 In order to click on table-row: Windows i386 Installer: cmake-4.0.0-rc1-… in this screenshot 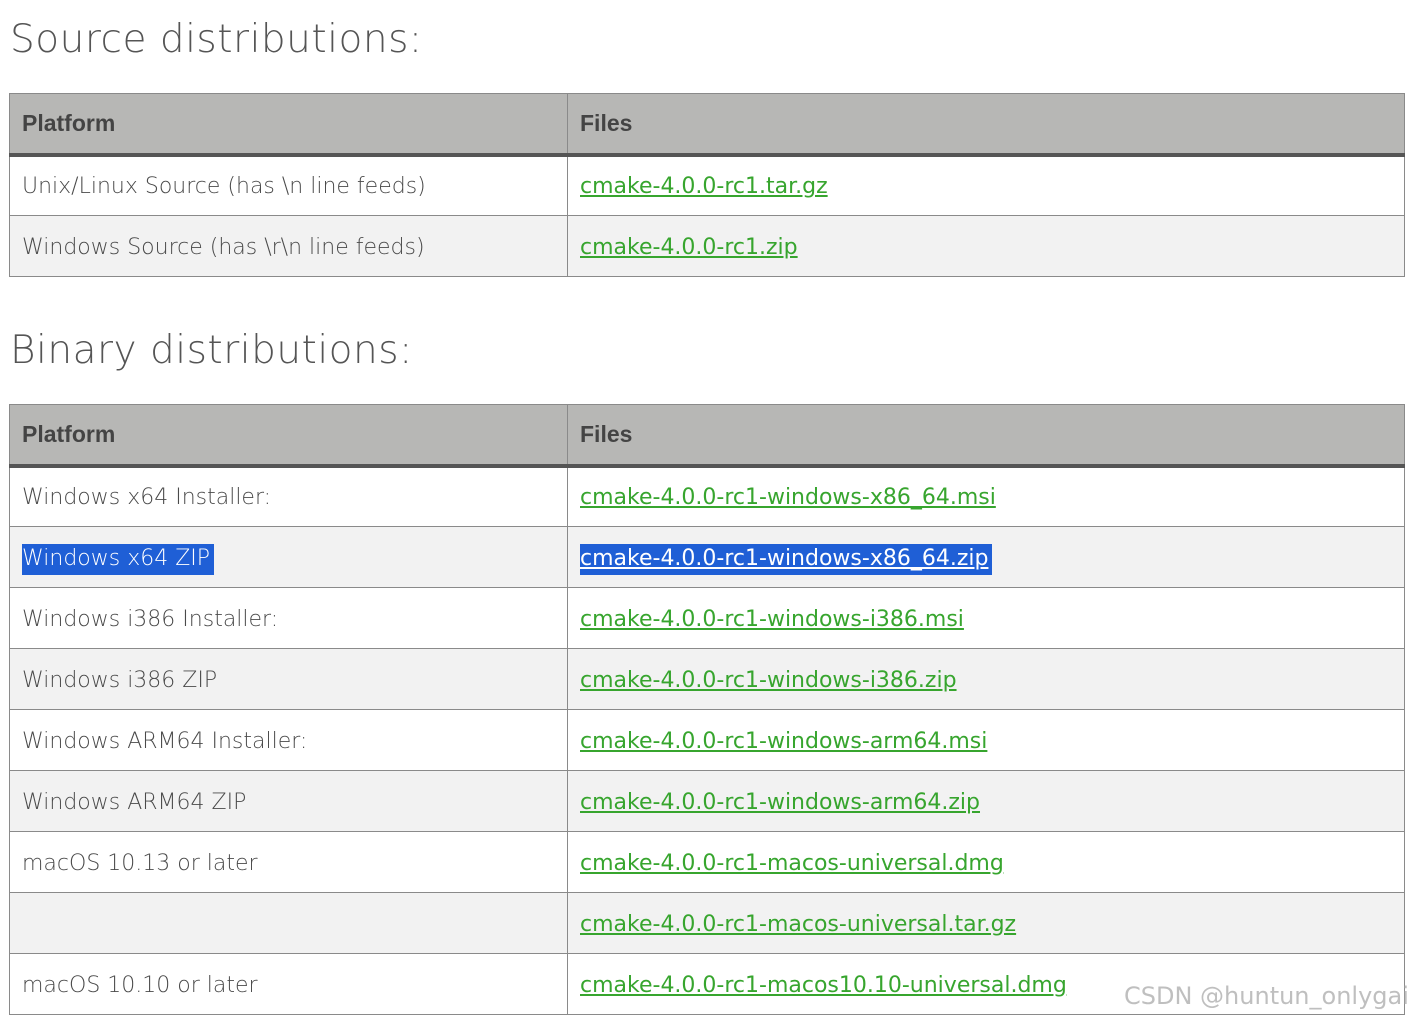, I will do `click(707, 618)`.